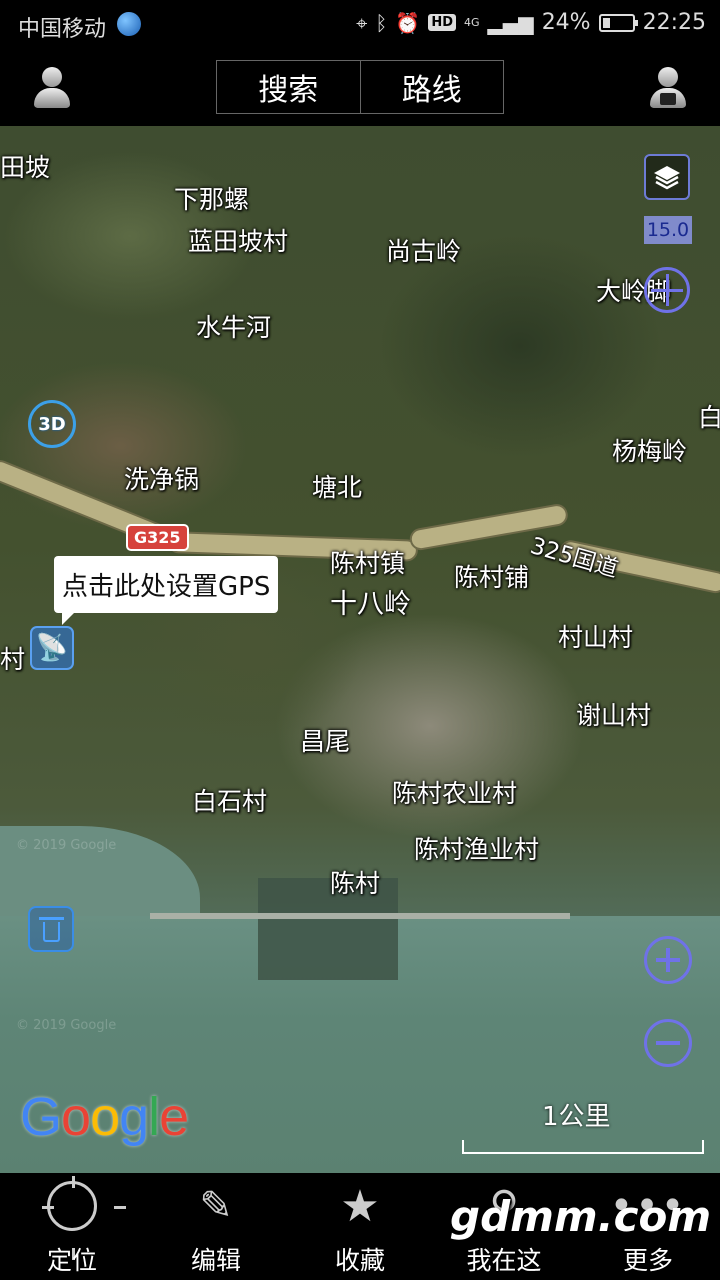  Describe the element at coordinates (134, 1117) in the screenshot. I see `google-logo-letter: g` at that location.